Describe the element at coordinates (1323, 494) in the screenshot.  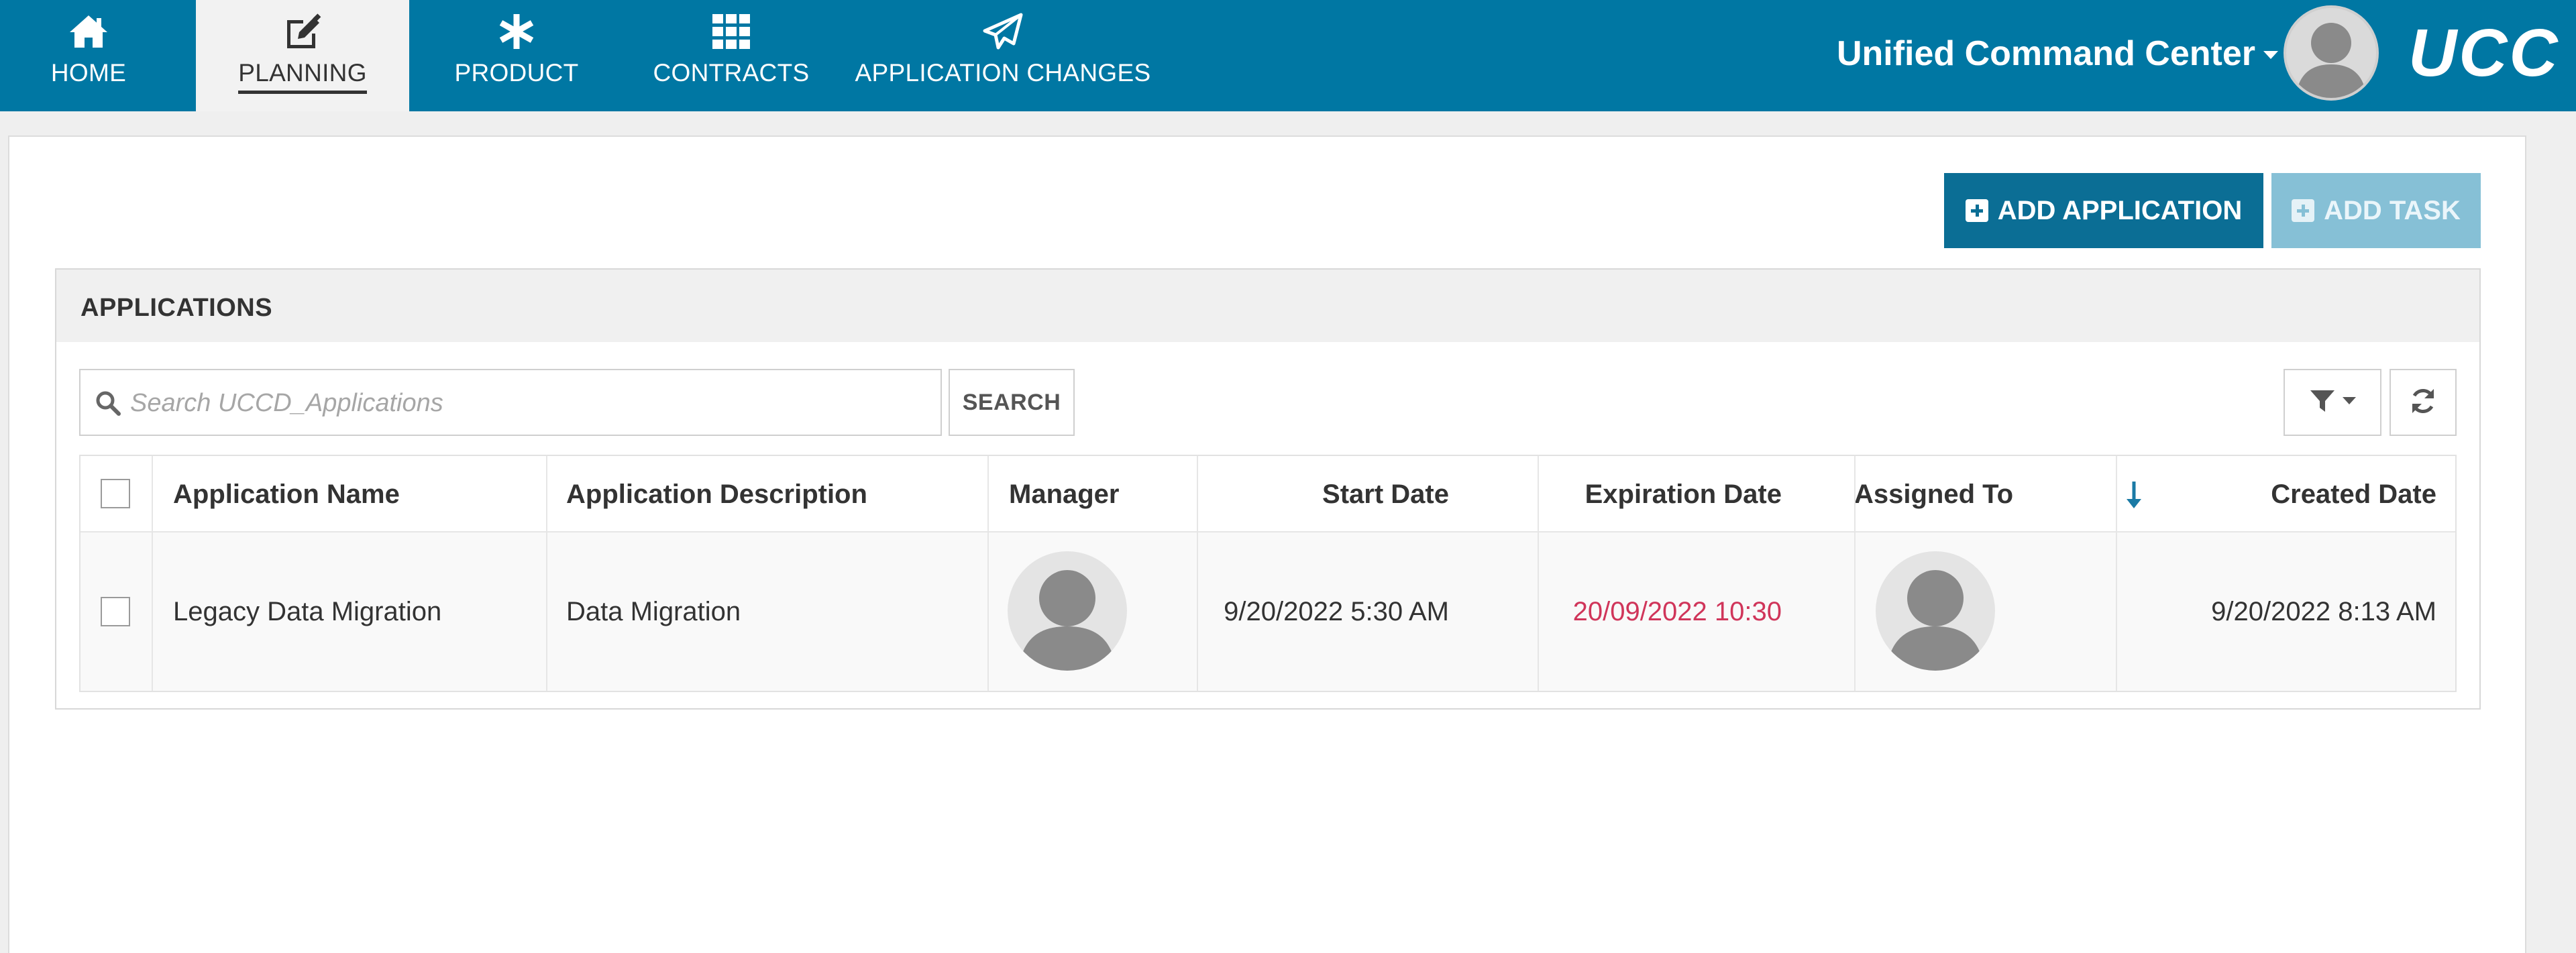
I see `column-header-start-date: Start Date` at that location.